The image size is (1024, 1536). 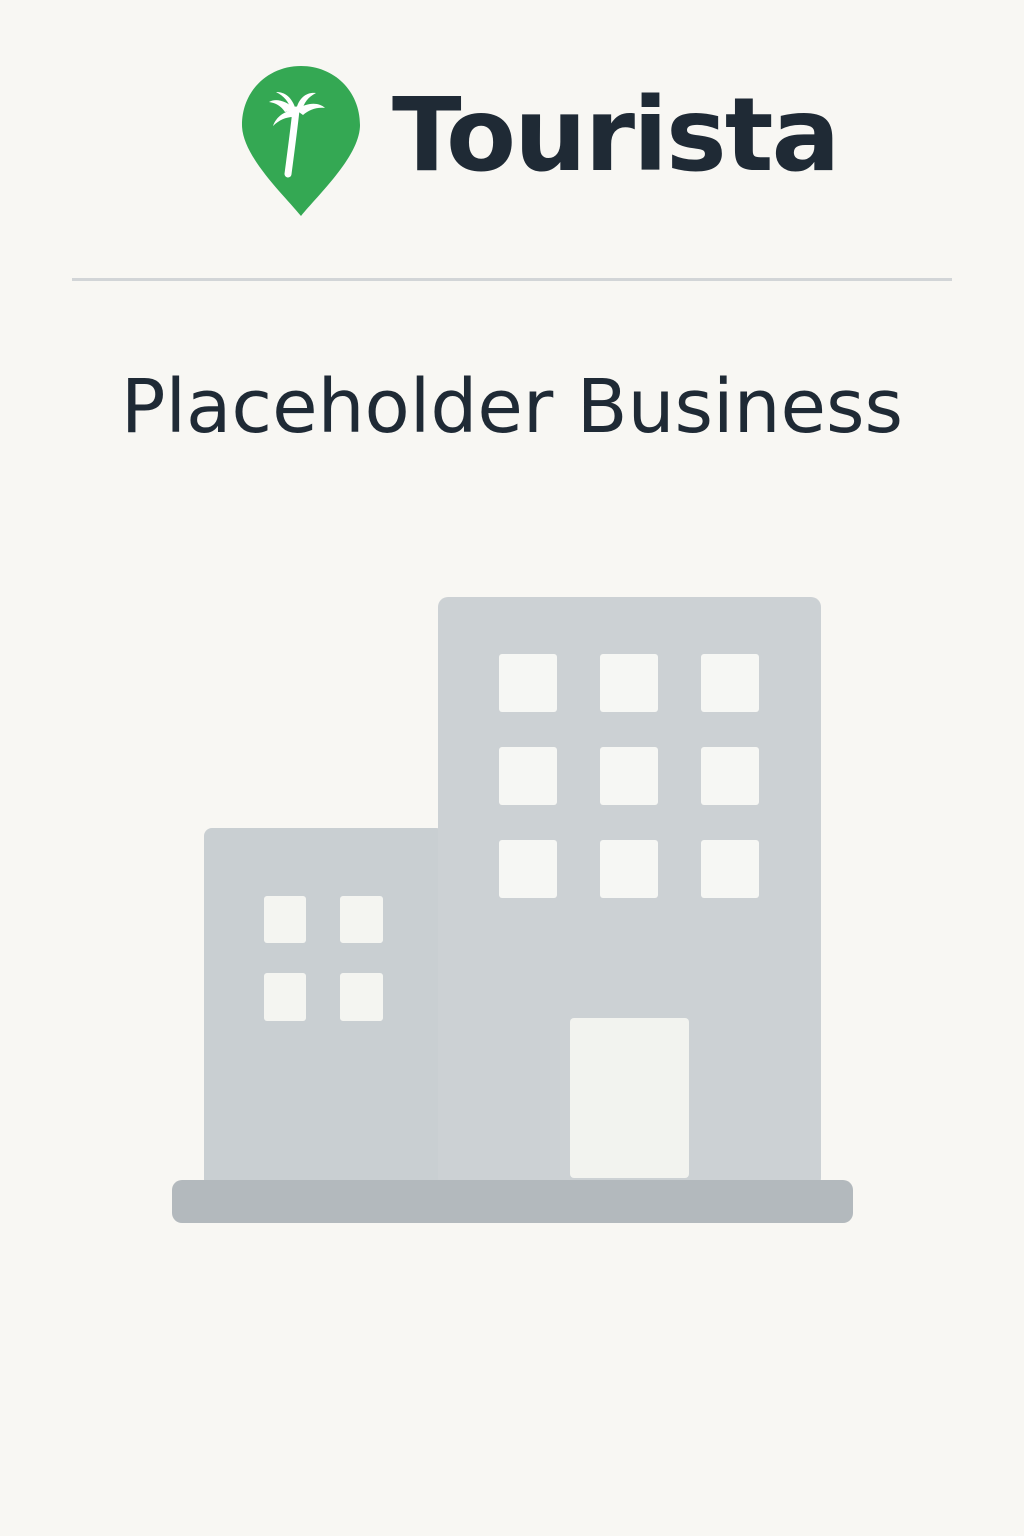 What do you see at coordinates (512, 407) in the screenshot?
I see `business-name: Placeholder Business` at bounding box center [512, 407].